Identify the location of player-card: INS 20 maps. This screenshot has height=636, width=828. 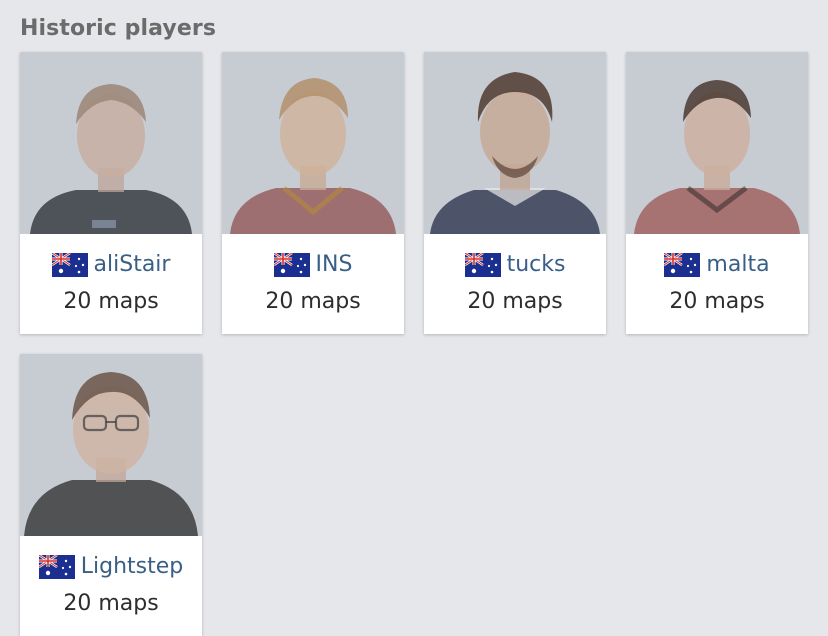
(313, 193).